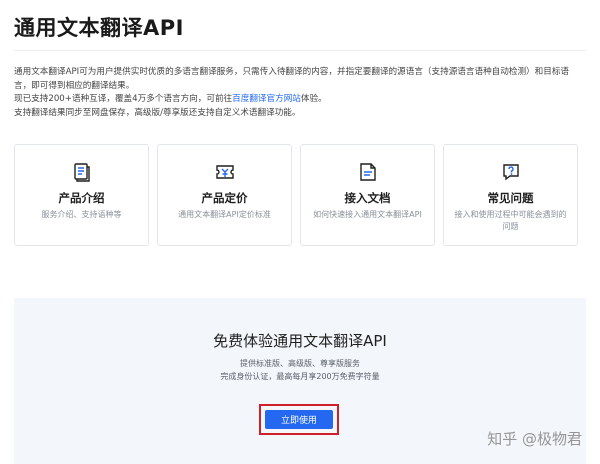 This screenshot has width=600, height=464. I want to click on card-title: 产品定价, so click(224, 198).